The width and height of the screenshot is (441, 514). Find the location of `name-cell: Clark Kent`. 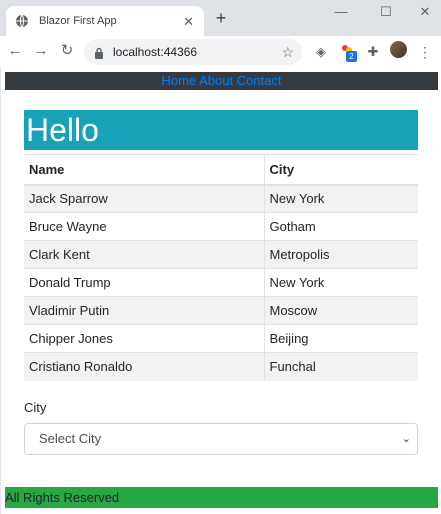

name-cell: Clark Kent is located at coordinates (144, 254).